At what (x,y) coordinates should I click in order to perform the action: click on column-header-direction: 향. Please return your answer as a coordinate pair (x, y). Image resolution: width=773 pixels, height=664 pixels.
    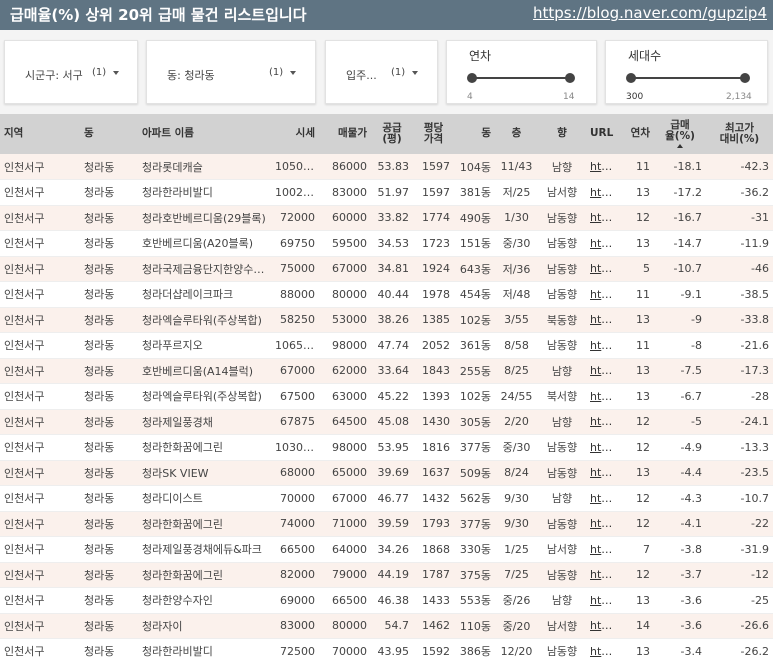
    Looking at the image, I should click on (562, 134).